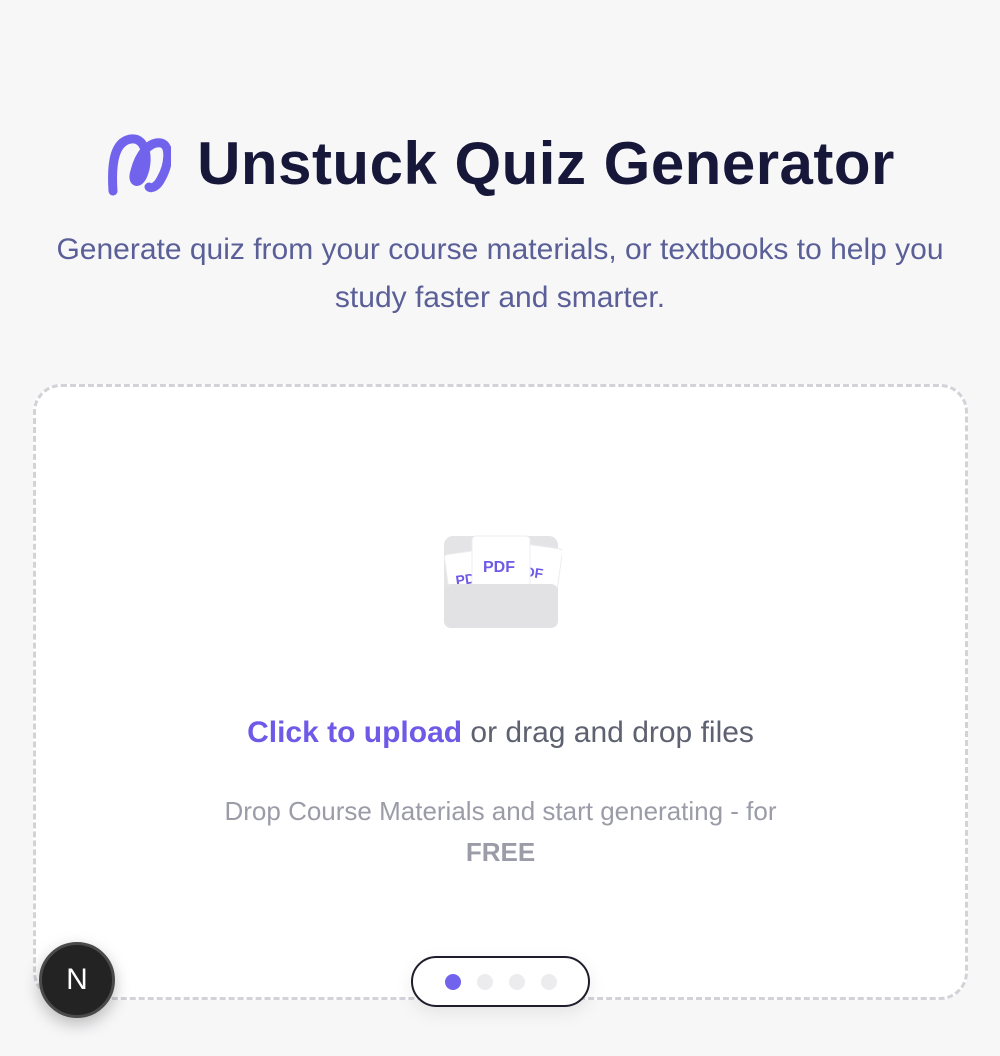 The height and width of the screenshot is (1056, 1000). I want to click on pdf-label-center: PDF, so click(499, 567).